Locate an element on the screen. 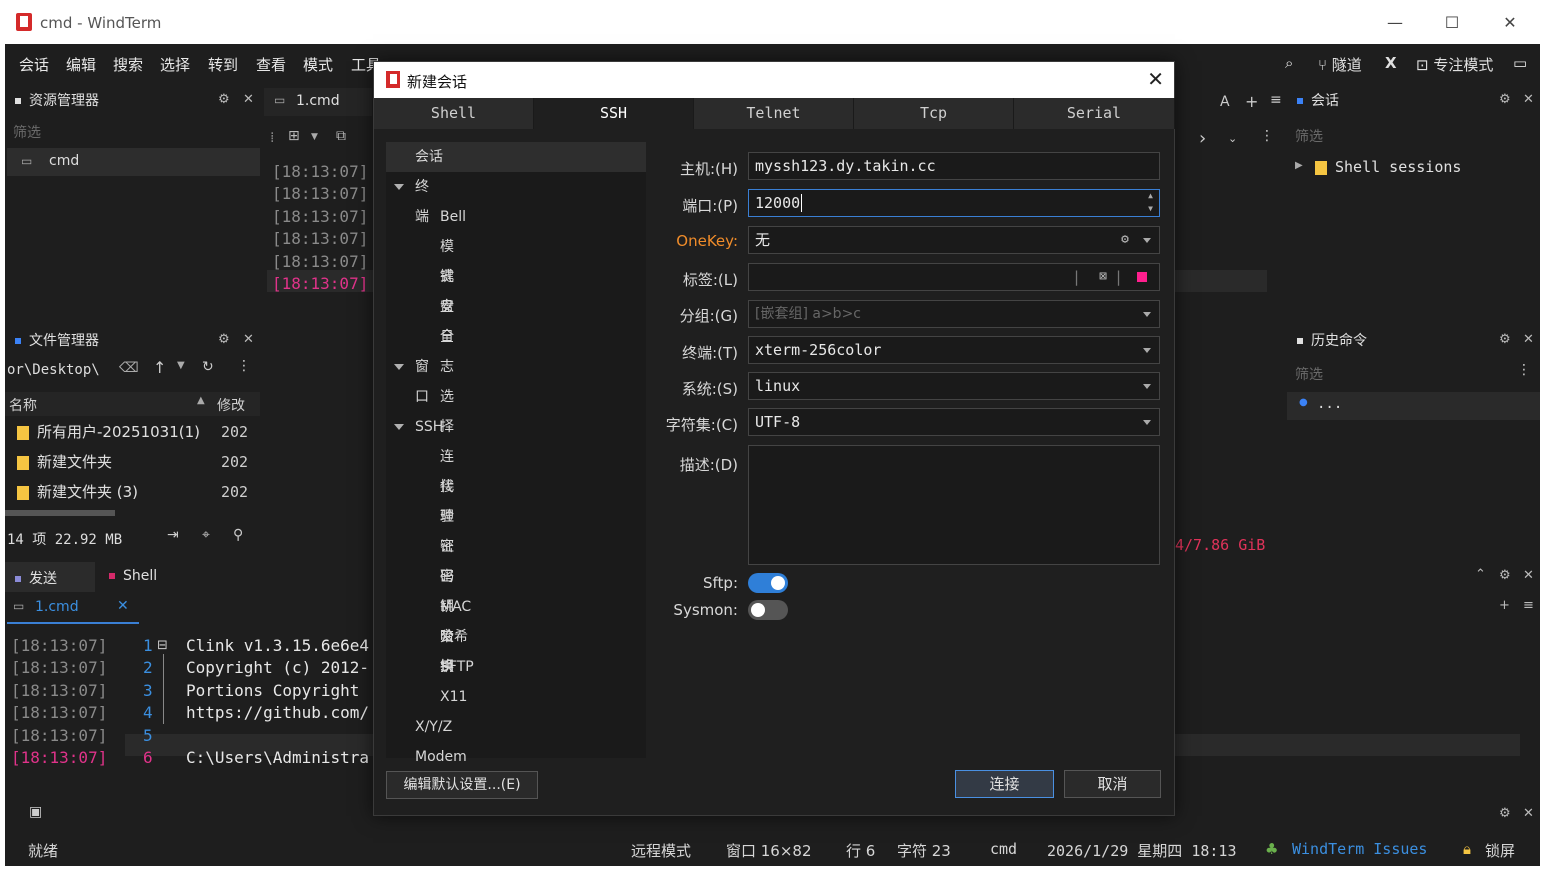  menu-select: 选择 is located at coordinates (175, 64).